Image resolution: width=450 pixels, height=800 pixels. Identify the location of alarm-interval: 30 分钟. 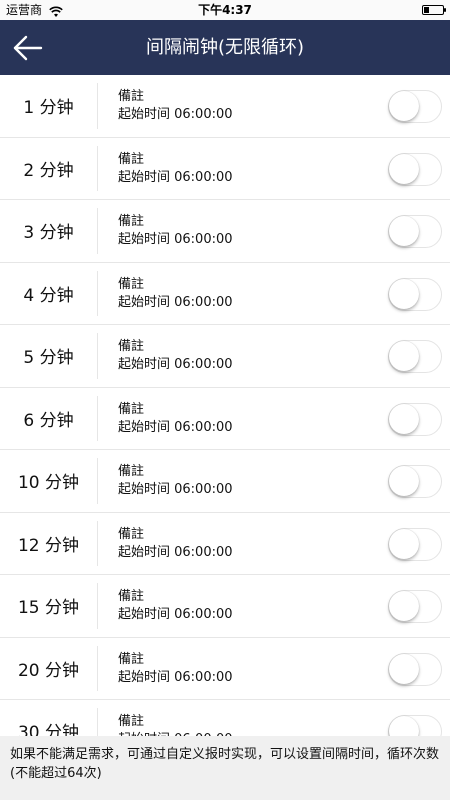
(48, 729).